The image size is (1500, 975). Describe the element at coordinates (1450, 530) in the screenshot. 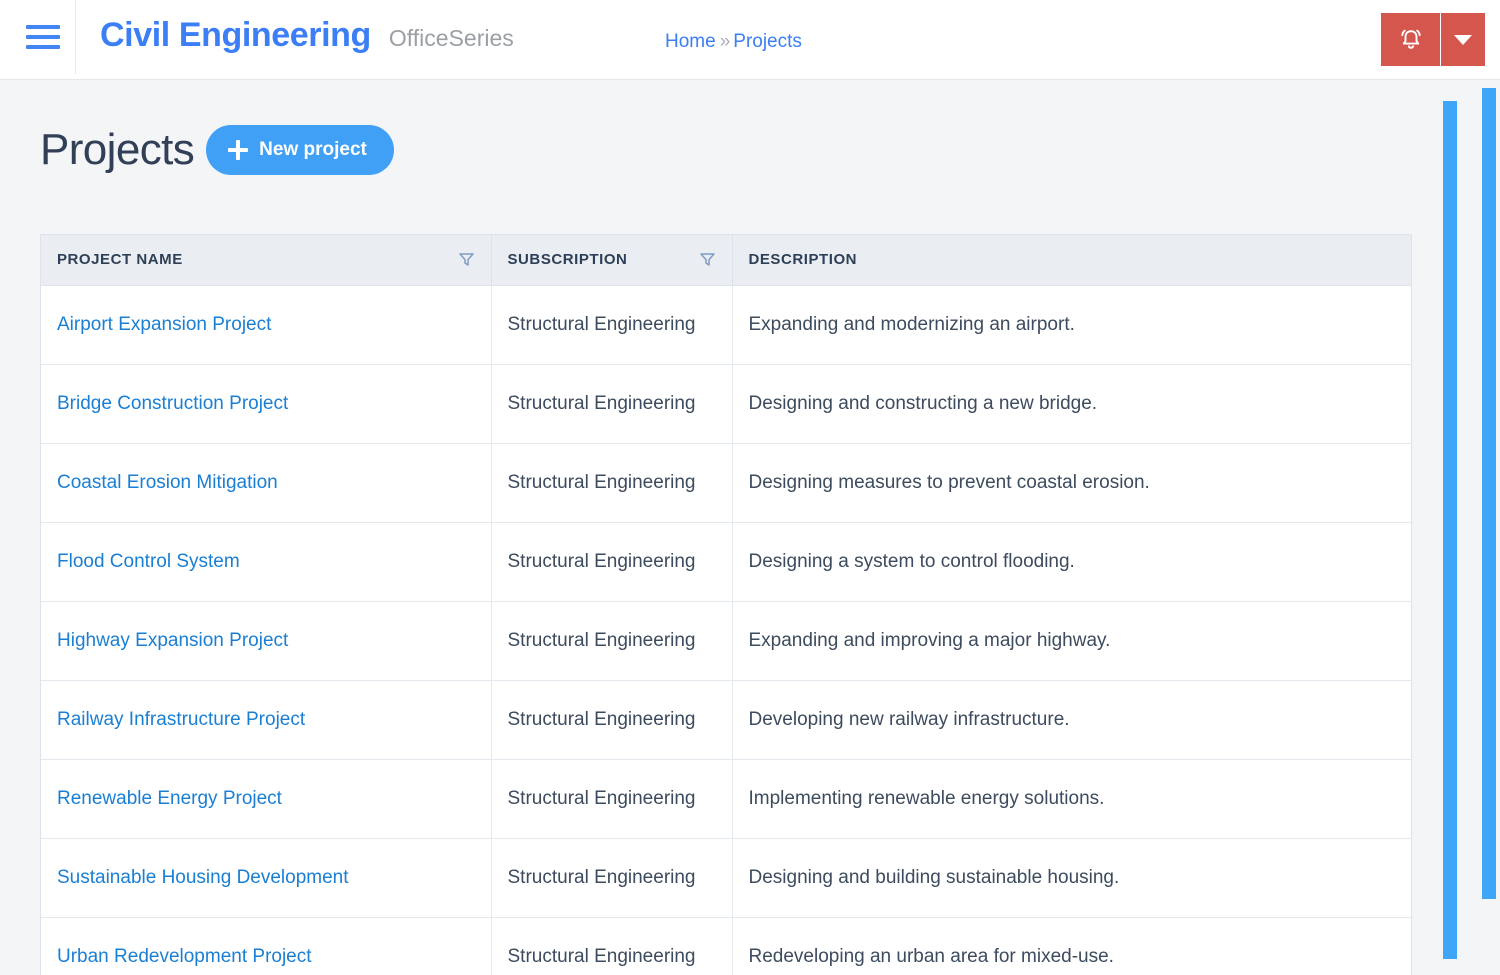

I see `content-scrollbar-thumb` at that location.